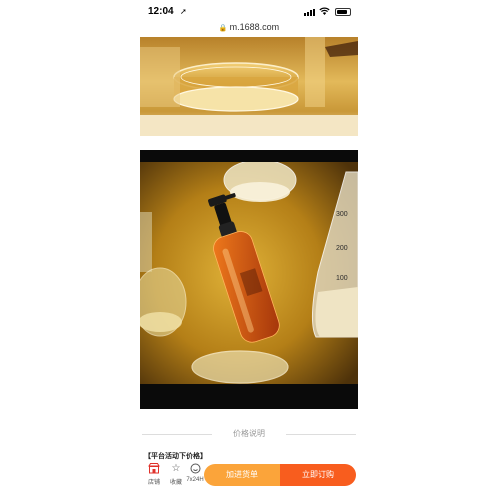  Describe the element at coordinates (249, 434) in the screenshot. I see `price-section-header: 价格说明` at that location.